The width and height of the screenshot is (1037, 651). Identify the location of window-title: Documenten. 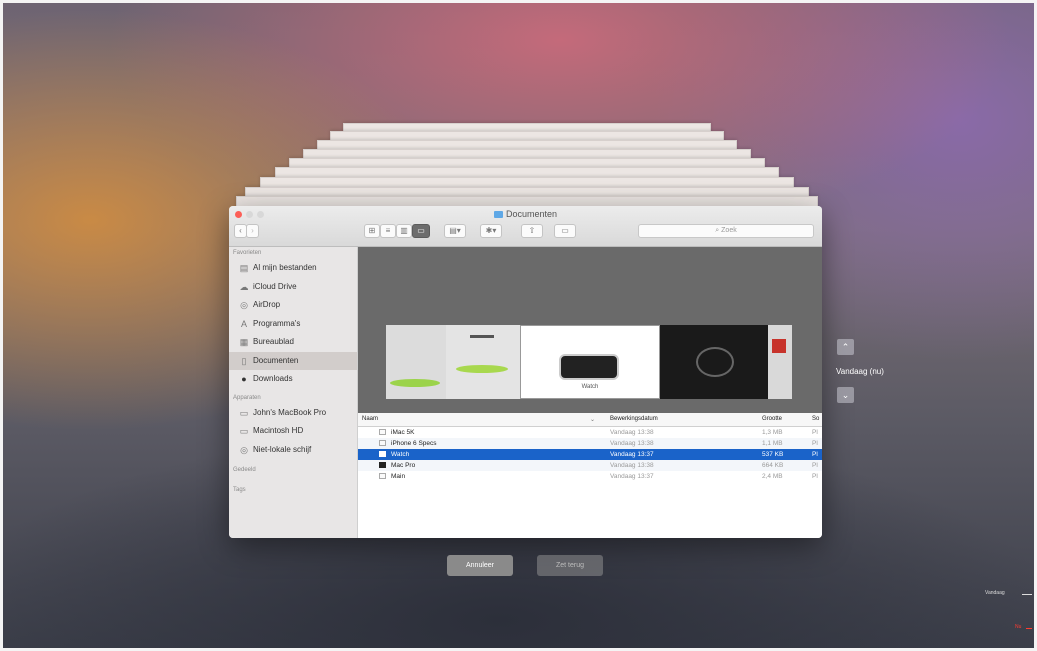
(525, 214).